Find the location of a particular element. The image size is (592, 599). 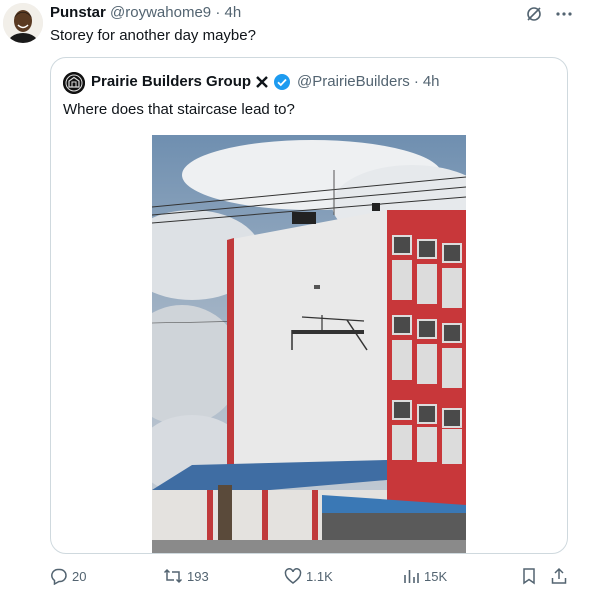

action-bar: 20 193 1.1K 15K is located at coordinates (315, 577).